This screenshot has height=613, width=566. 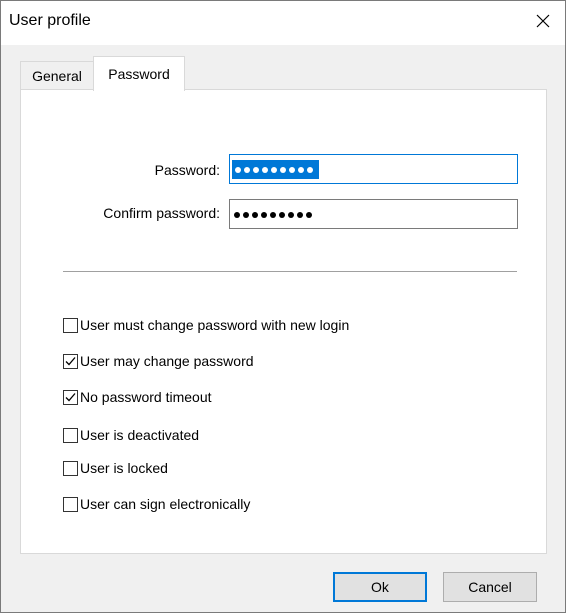 I want to click on title-bar: User profile, so click(x=283, y=23).